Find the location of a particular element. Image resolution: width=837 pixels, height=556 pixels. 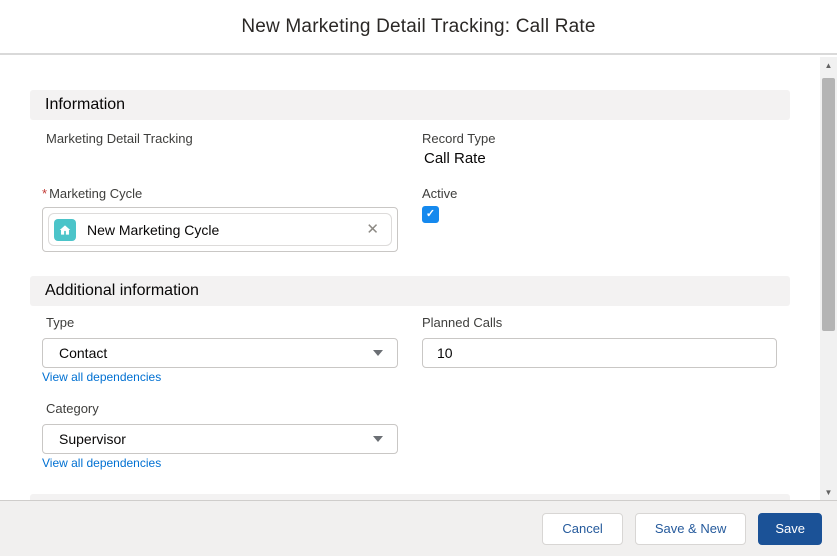

active-label: Active is located at coordinates (440, 193).